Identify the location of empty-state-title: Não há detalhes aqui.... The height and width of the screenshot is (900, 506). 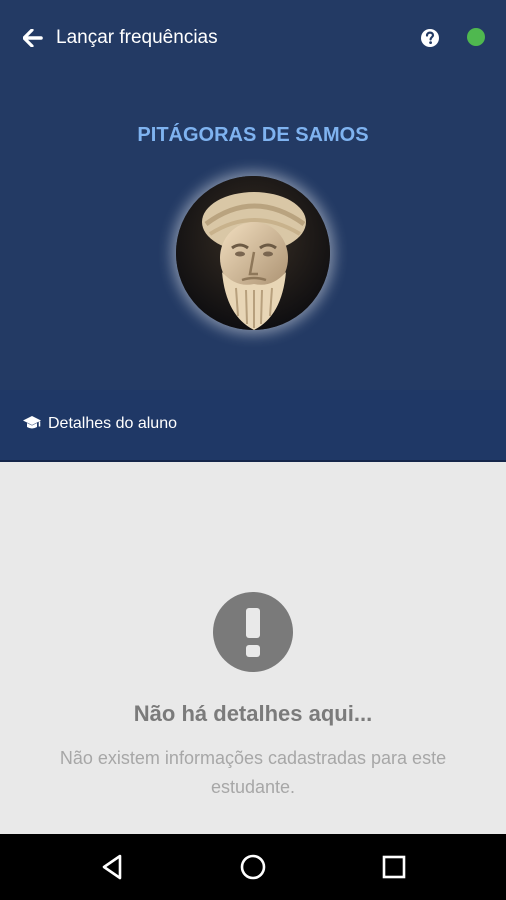
(253, 713).